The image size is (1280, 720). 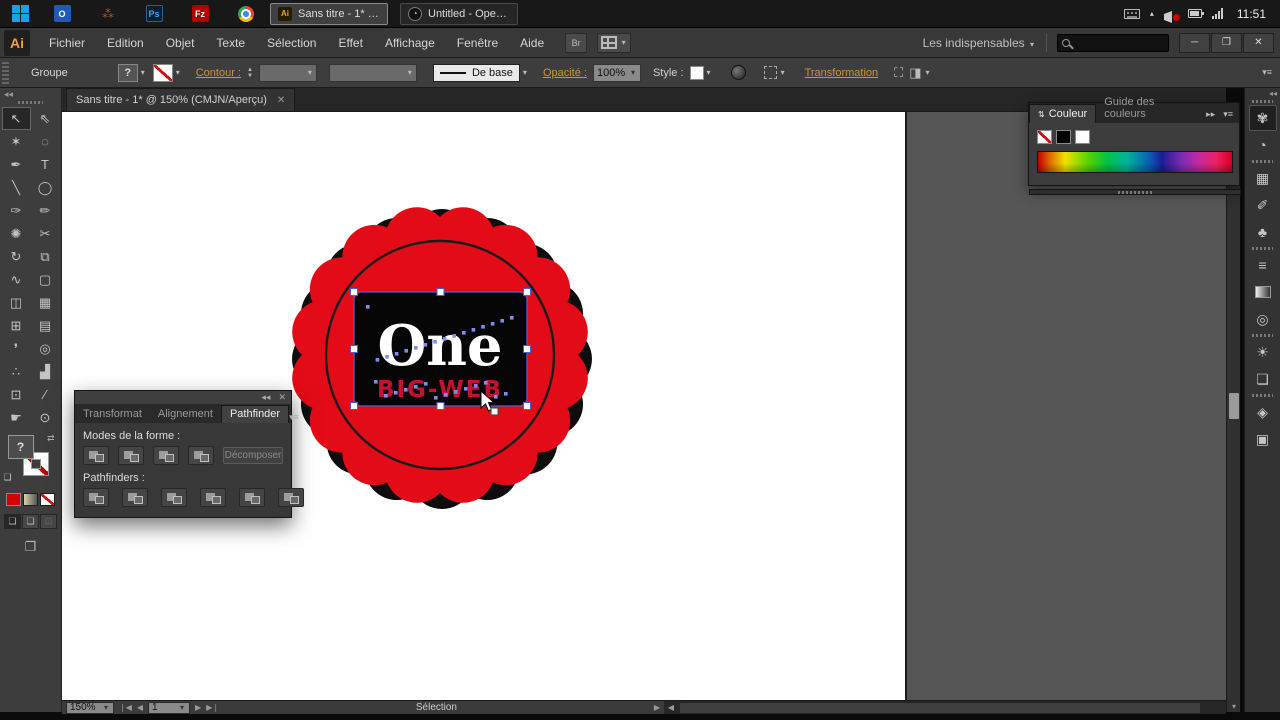 What do you see at coordinates (16, 348) in the screenshot?
I see `eyedropper-tool: ❜` at bounding box center [16, 348].